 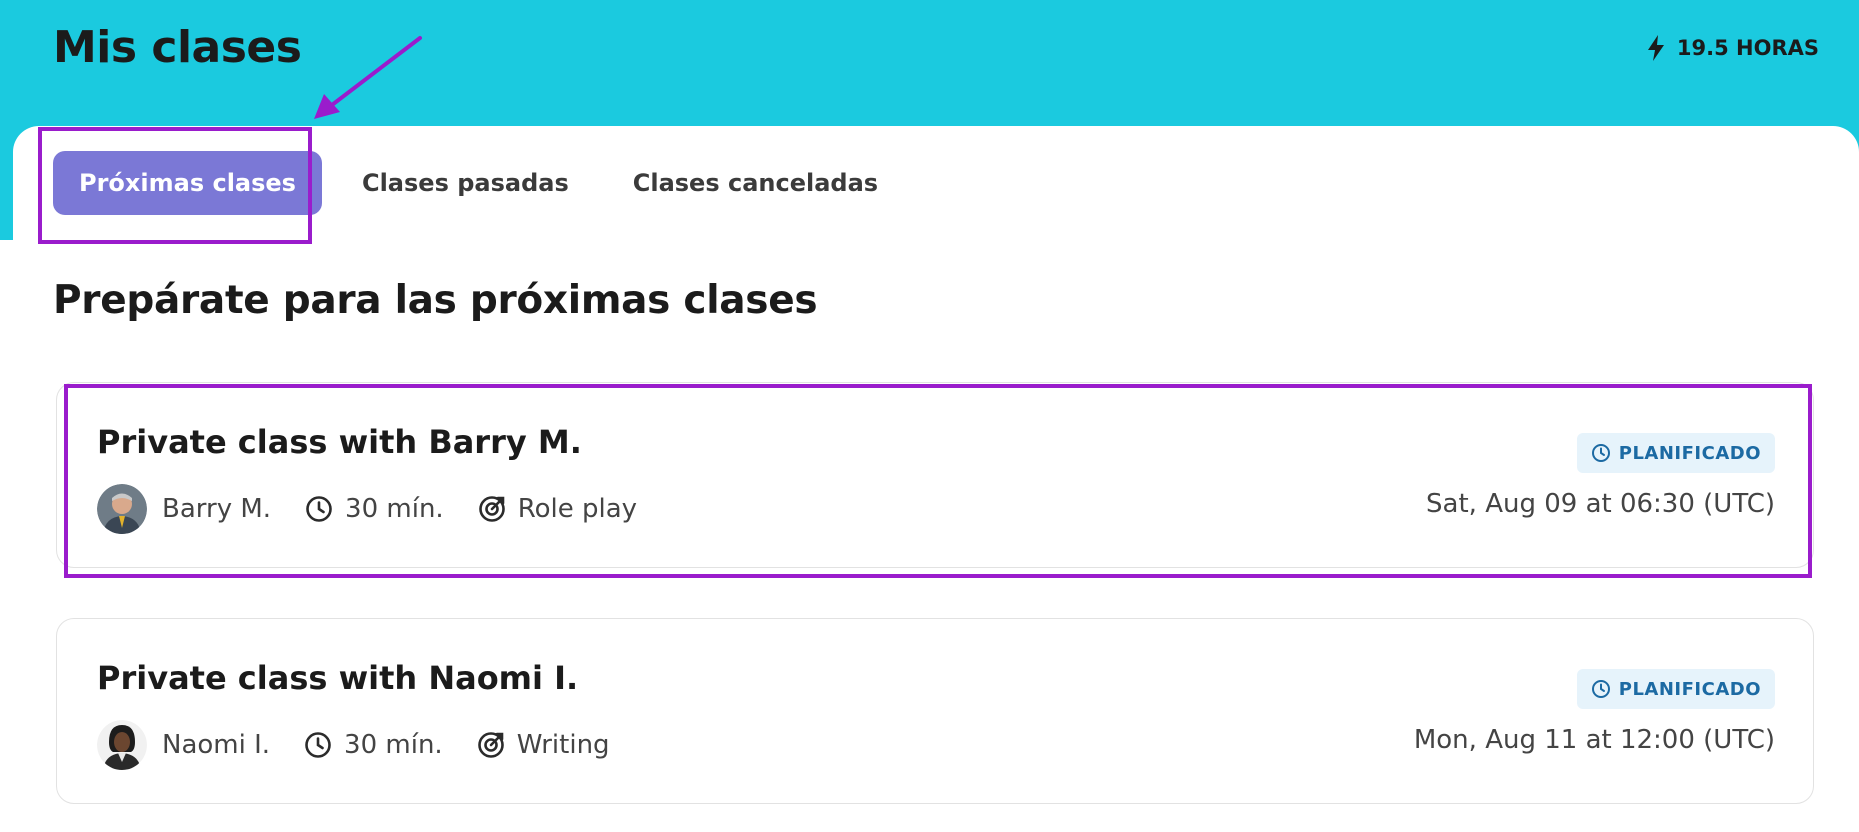 I want to click on hours-balance: 19.5 HORAS, so click(x=1732, y=48).